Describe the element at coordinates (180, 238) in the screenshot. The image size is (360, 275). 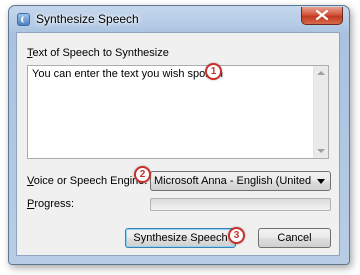
I see `synthesize-speech-button: Synthesize Speech` at that location.